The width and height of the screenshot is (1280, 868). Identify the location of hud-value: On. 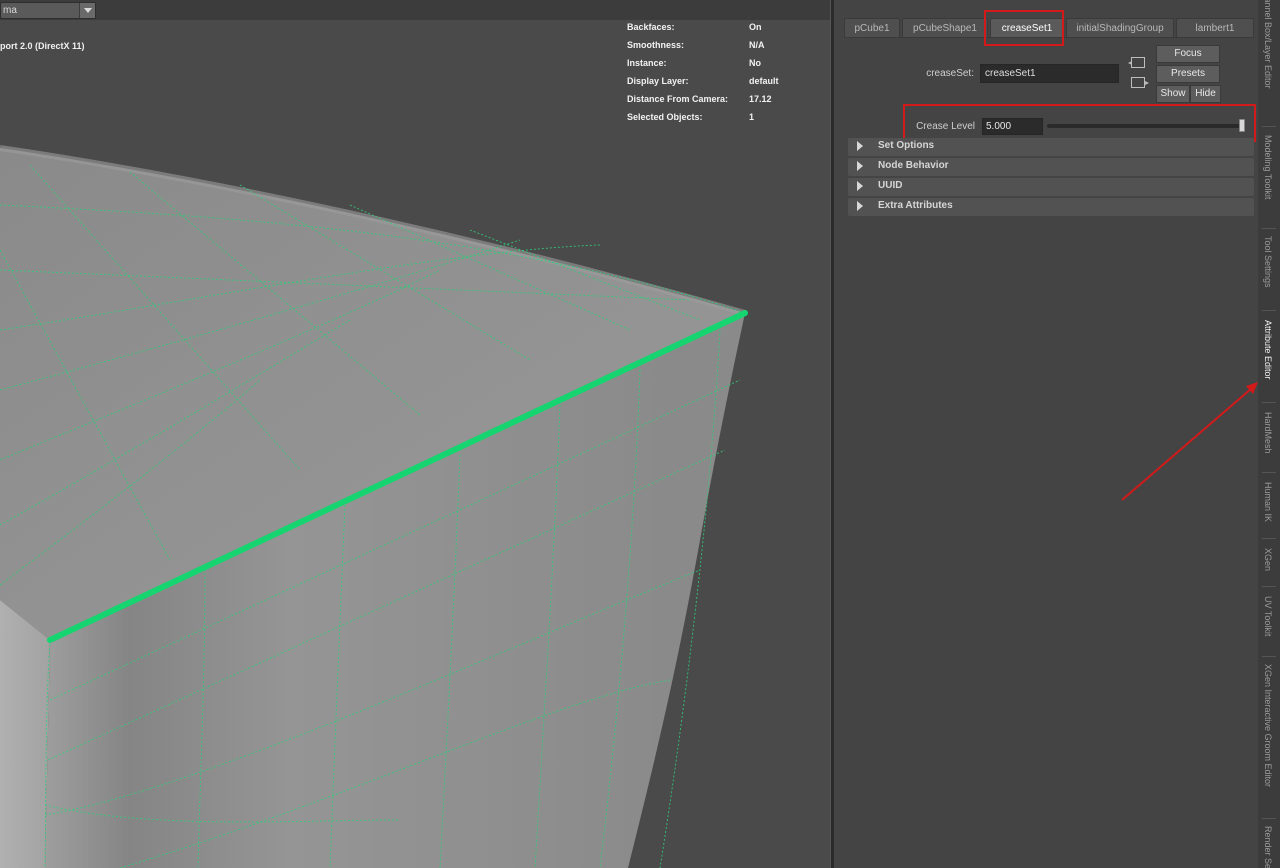
(755, 27).